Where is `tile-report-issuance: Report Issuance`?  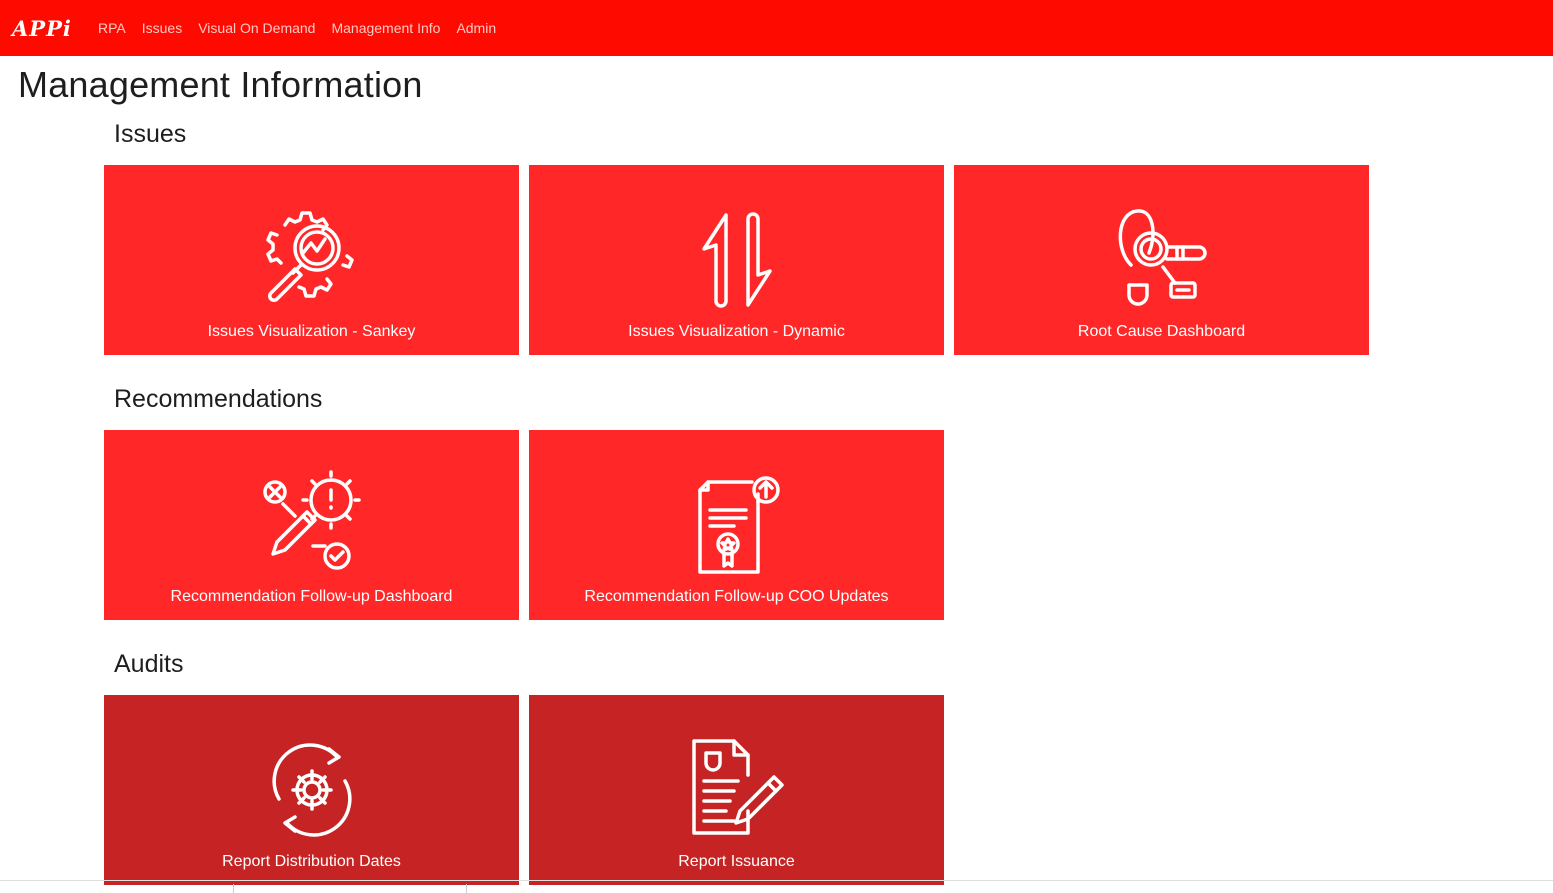 tile-report-issuance: Report Issuance is located at coordinates (736, 790).